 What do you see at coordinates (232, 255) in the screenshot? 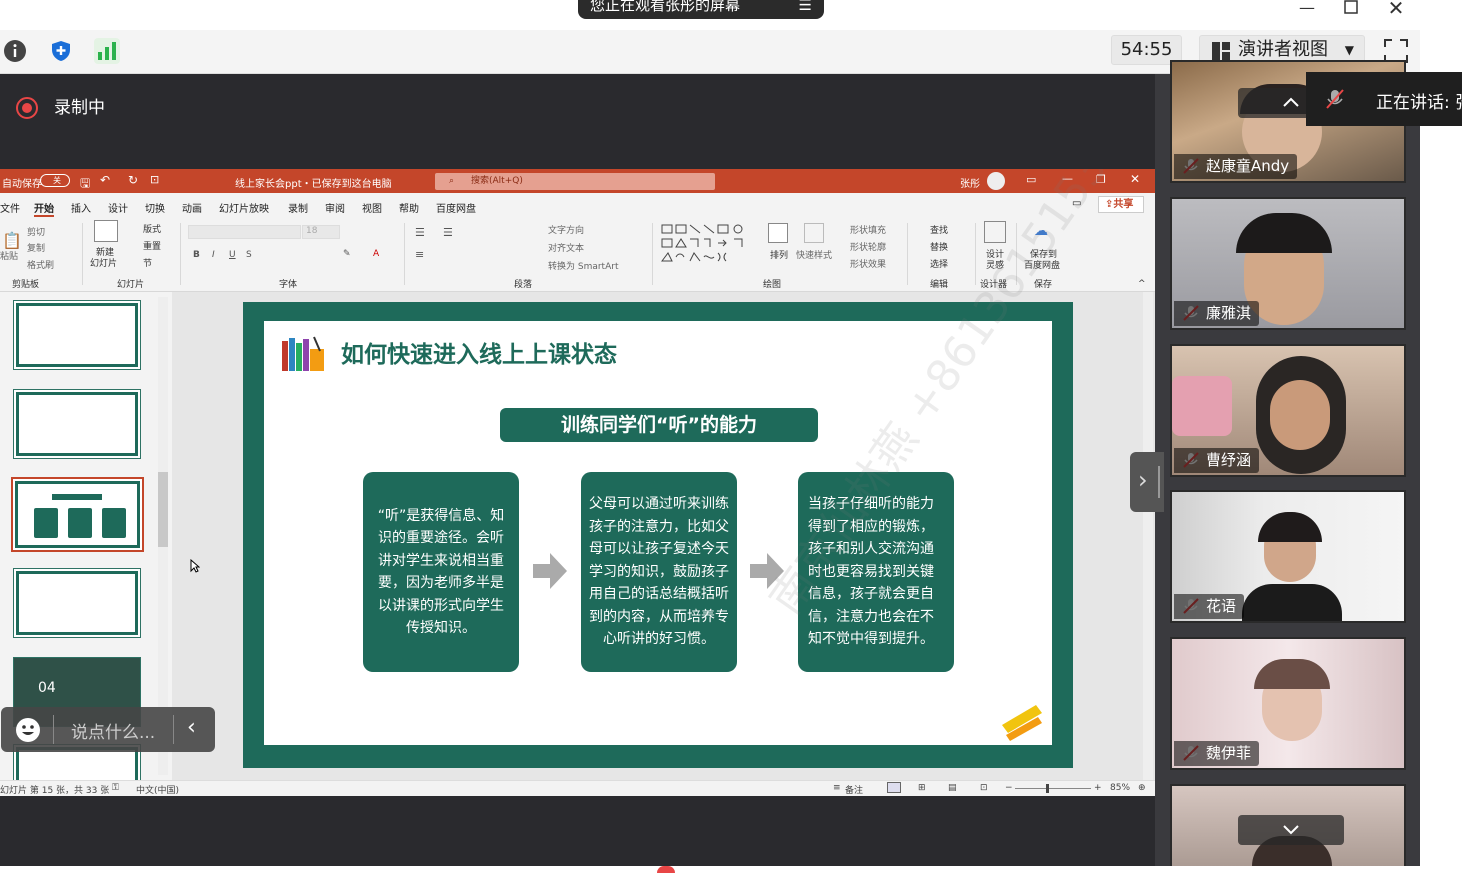
I see `underline-button: U` at bounding box center [232, 255].